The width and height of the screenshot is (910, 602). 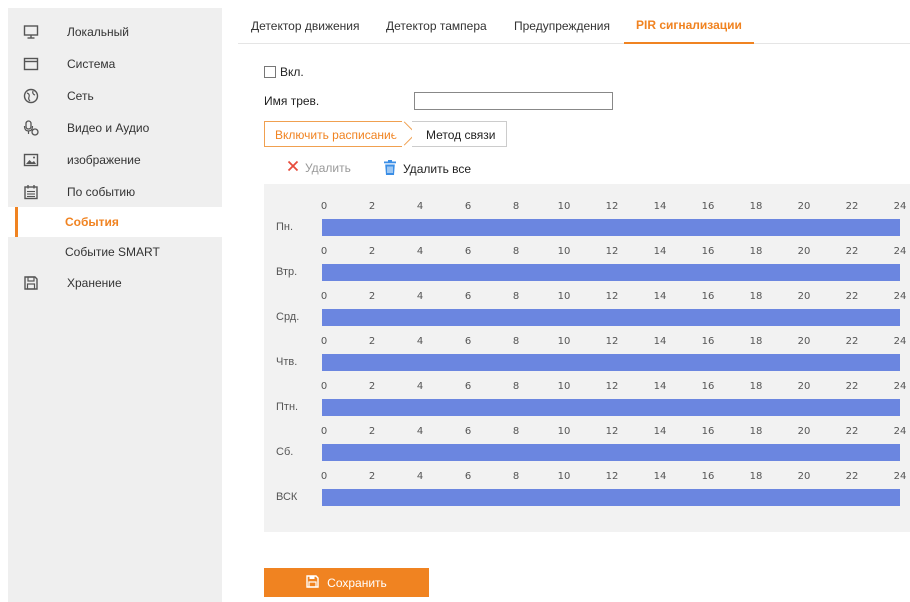 I want to click on alarm-name-input, so click(x=513, y=101).